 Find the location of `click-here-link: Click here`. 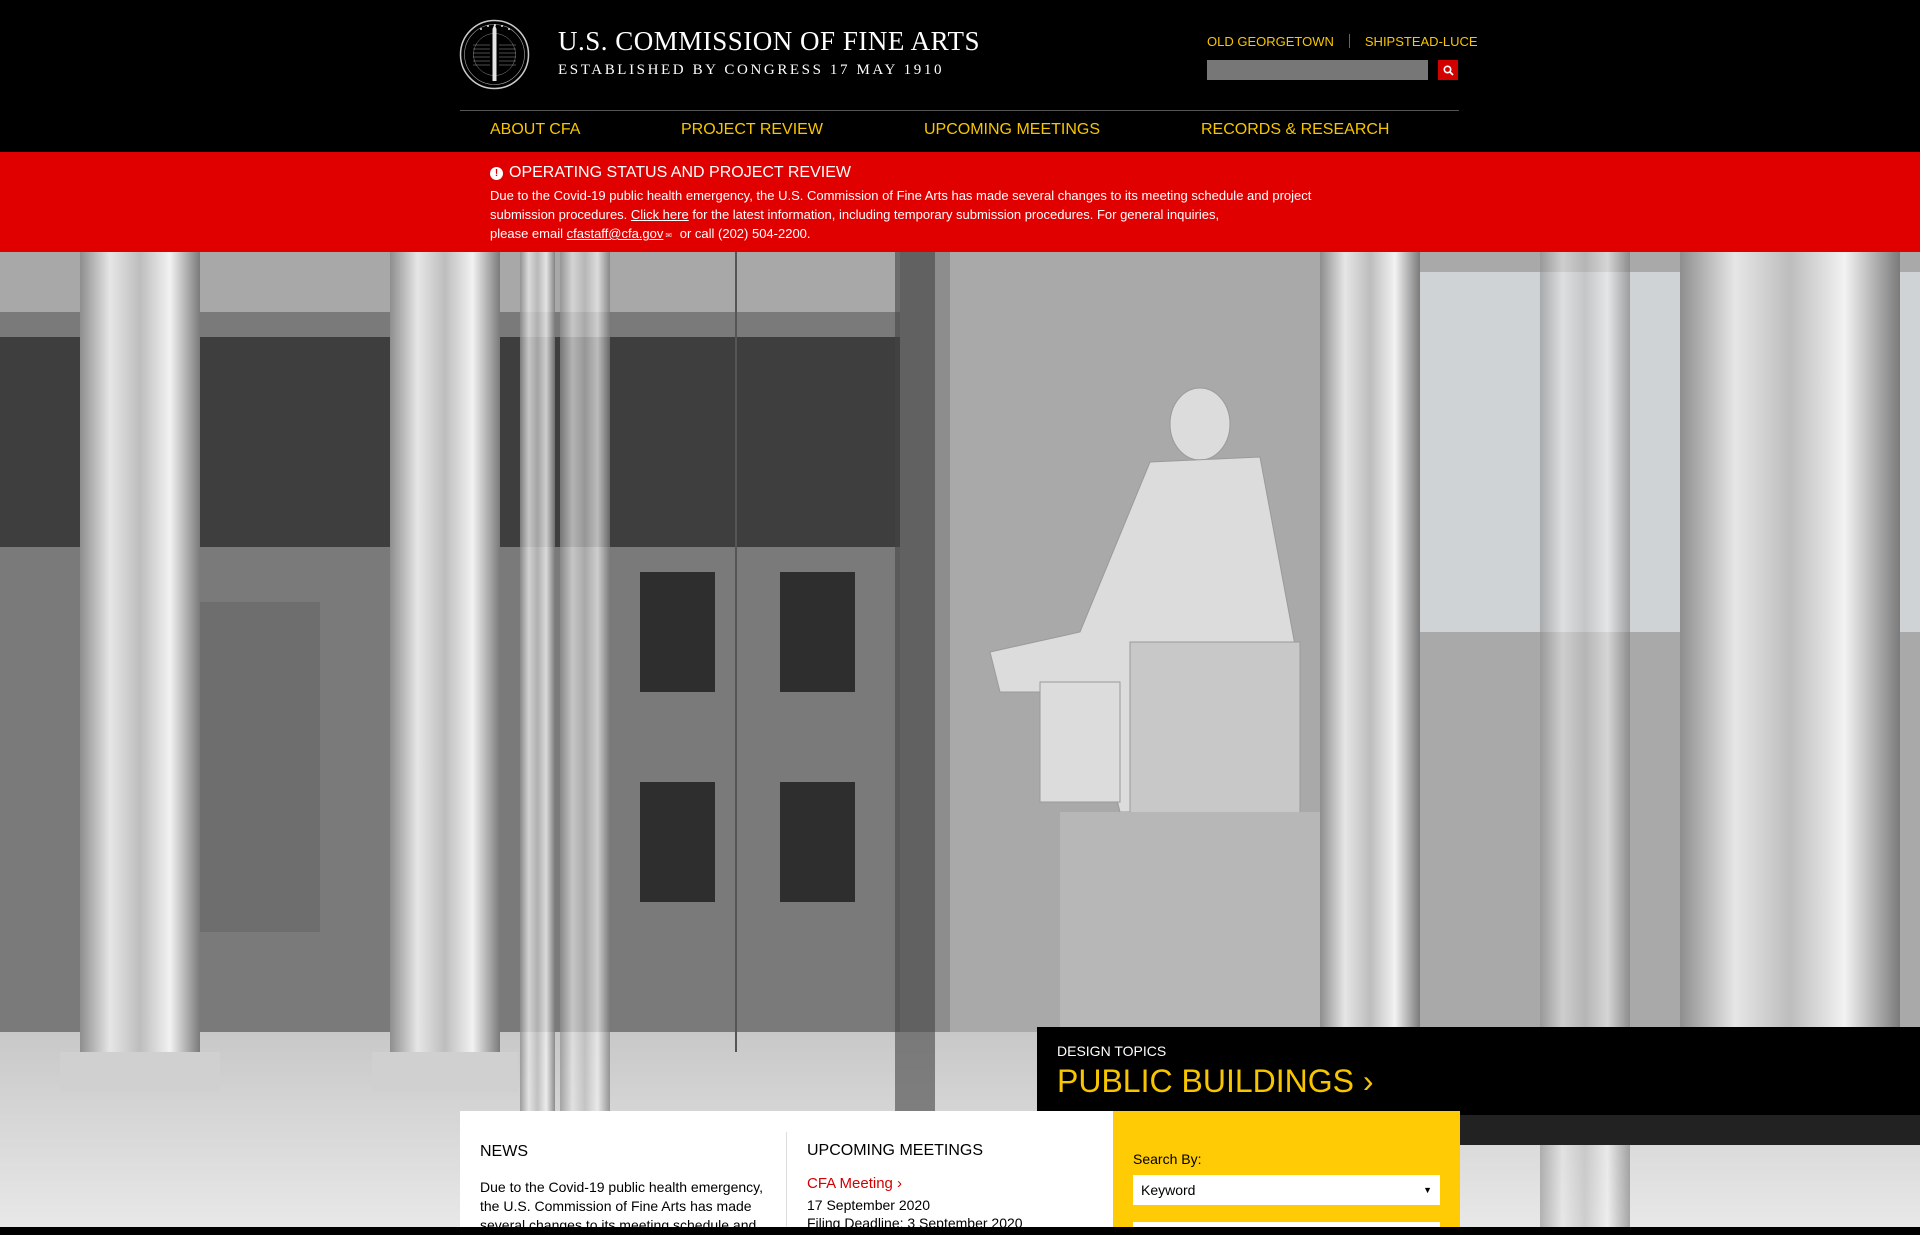

click-here-link: Click here is located at coordinates (660, 214).